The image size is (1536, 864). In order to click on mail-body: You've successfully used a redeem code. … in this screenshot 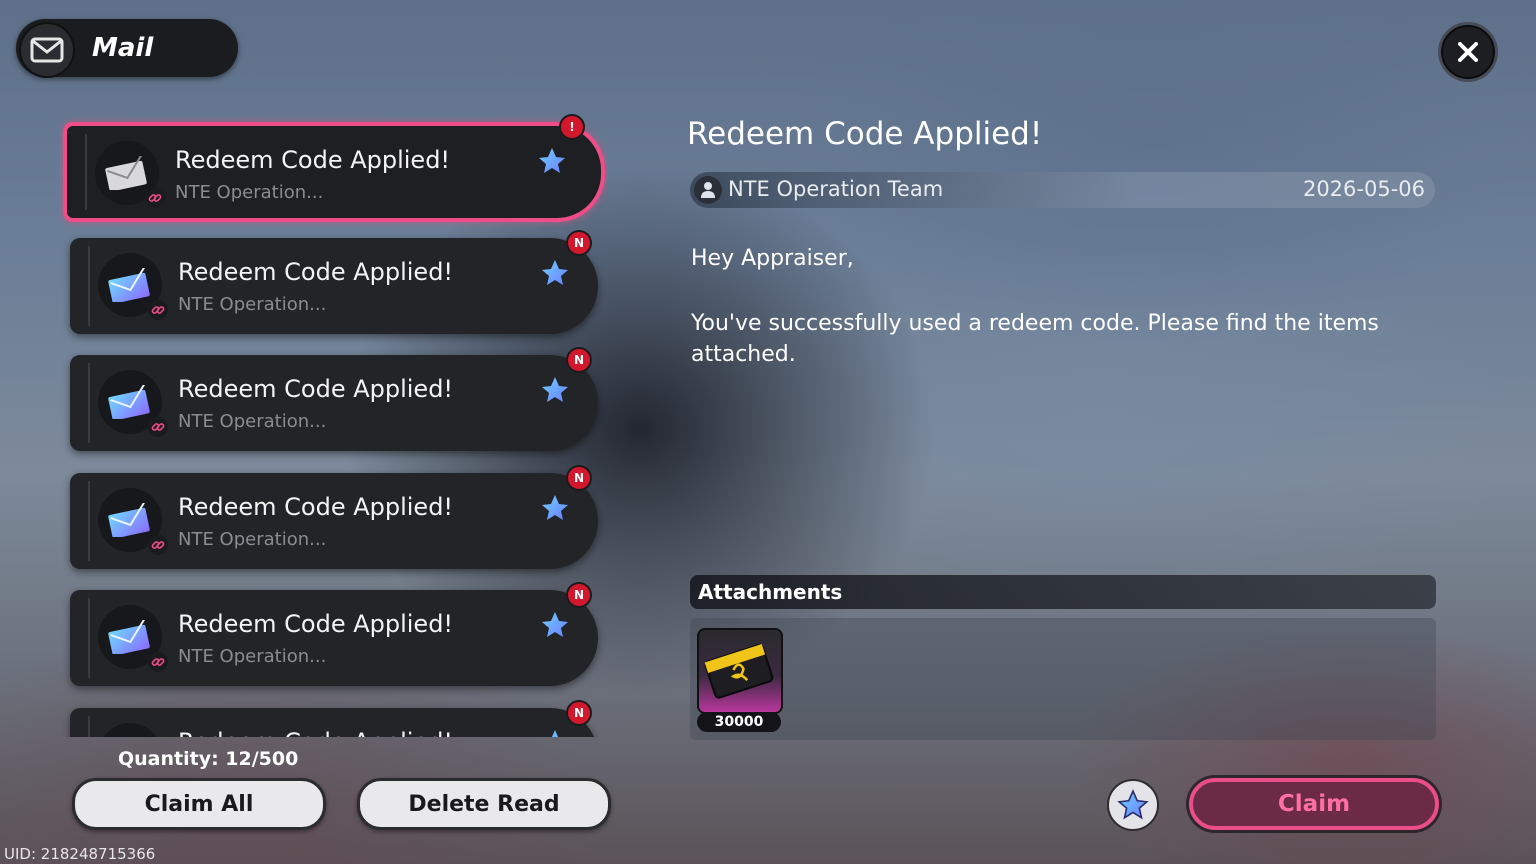, I will do `click(1035, 339)`.